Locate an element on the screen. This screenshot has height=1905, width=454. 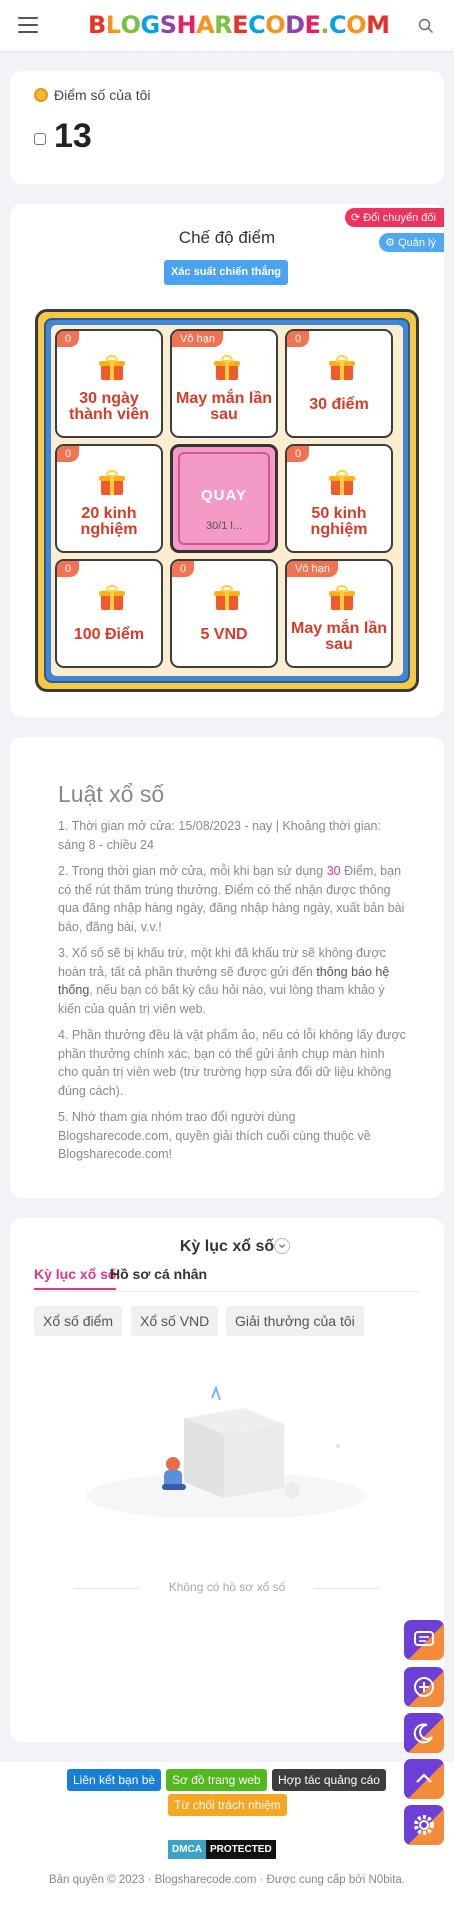
dmca-badge: DMCA PROTECTED is located at coordinates (222, 1849).